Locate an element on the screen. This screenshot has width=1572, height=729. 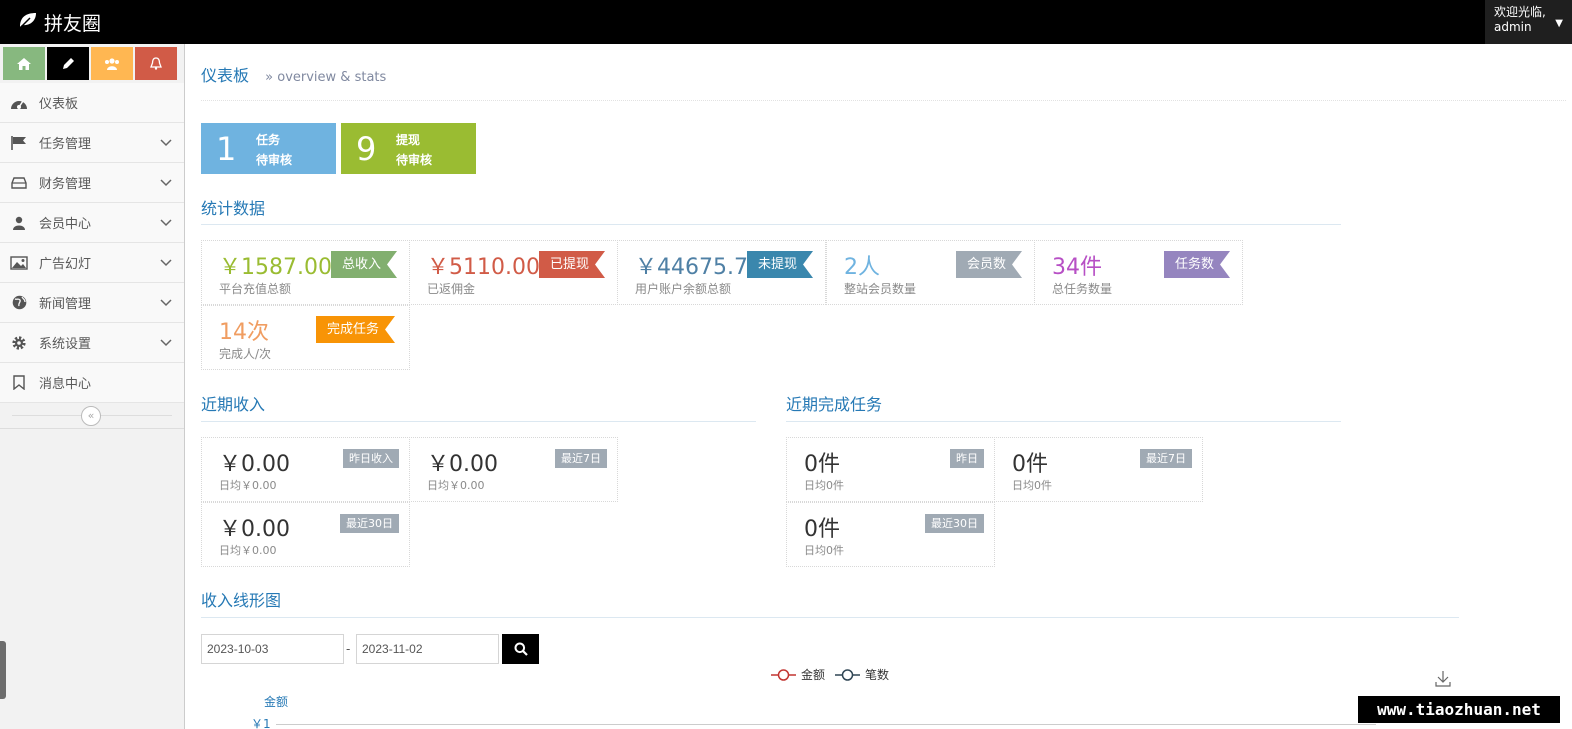
picture-icon is located at coordinates (19, 263).